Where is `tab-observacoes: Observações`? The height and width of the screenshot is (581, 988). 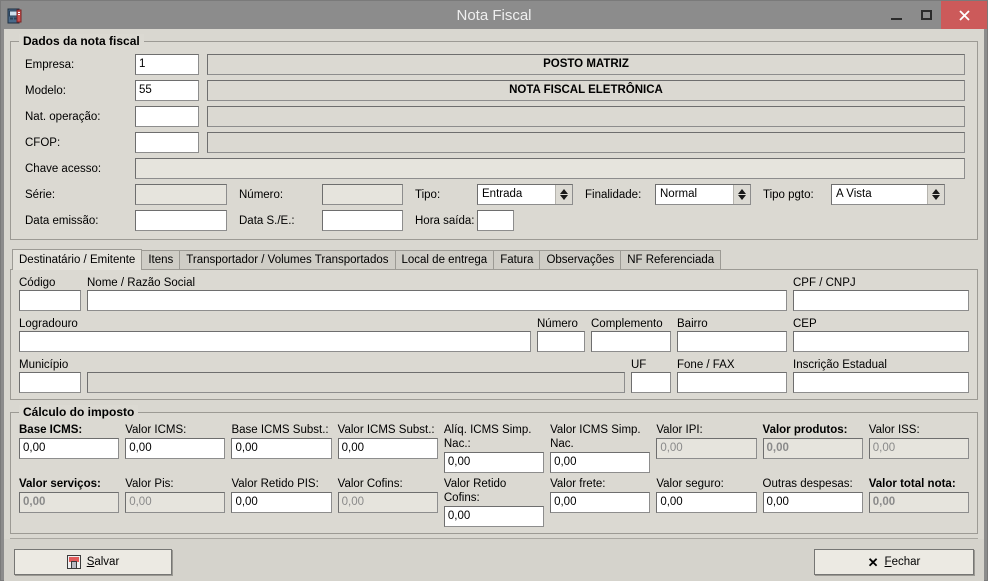
tab-observacoes: Observações is located at coordinates (580, 260).